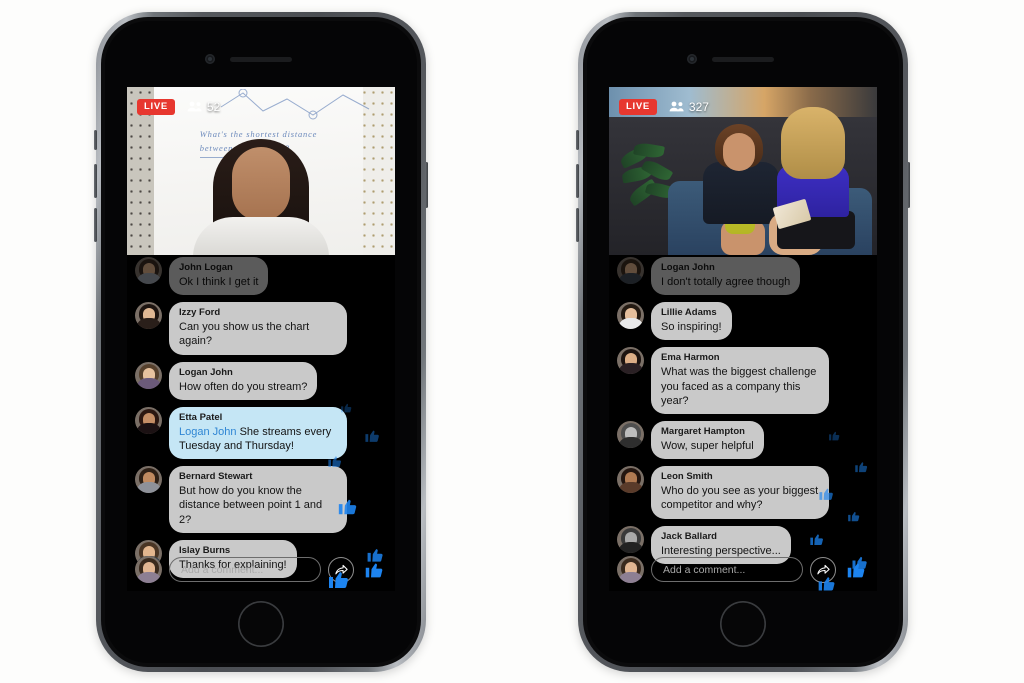 This screenshot has height=683, width=1024. I want to click on mention-tag: Logan John, so click(208, 432).